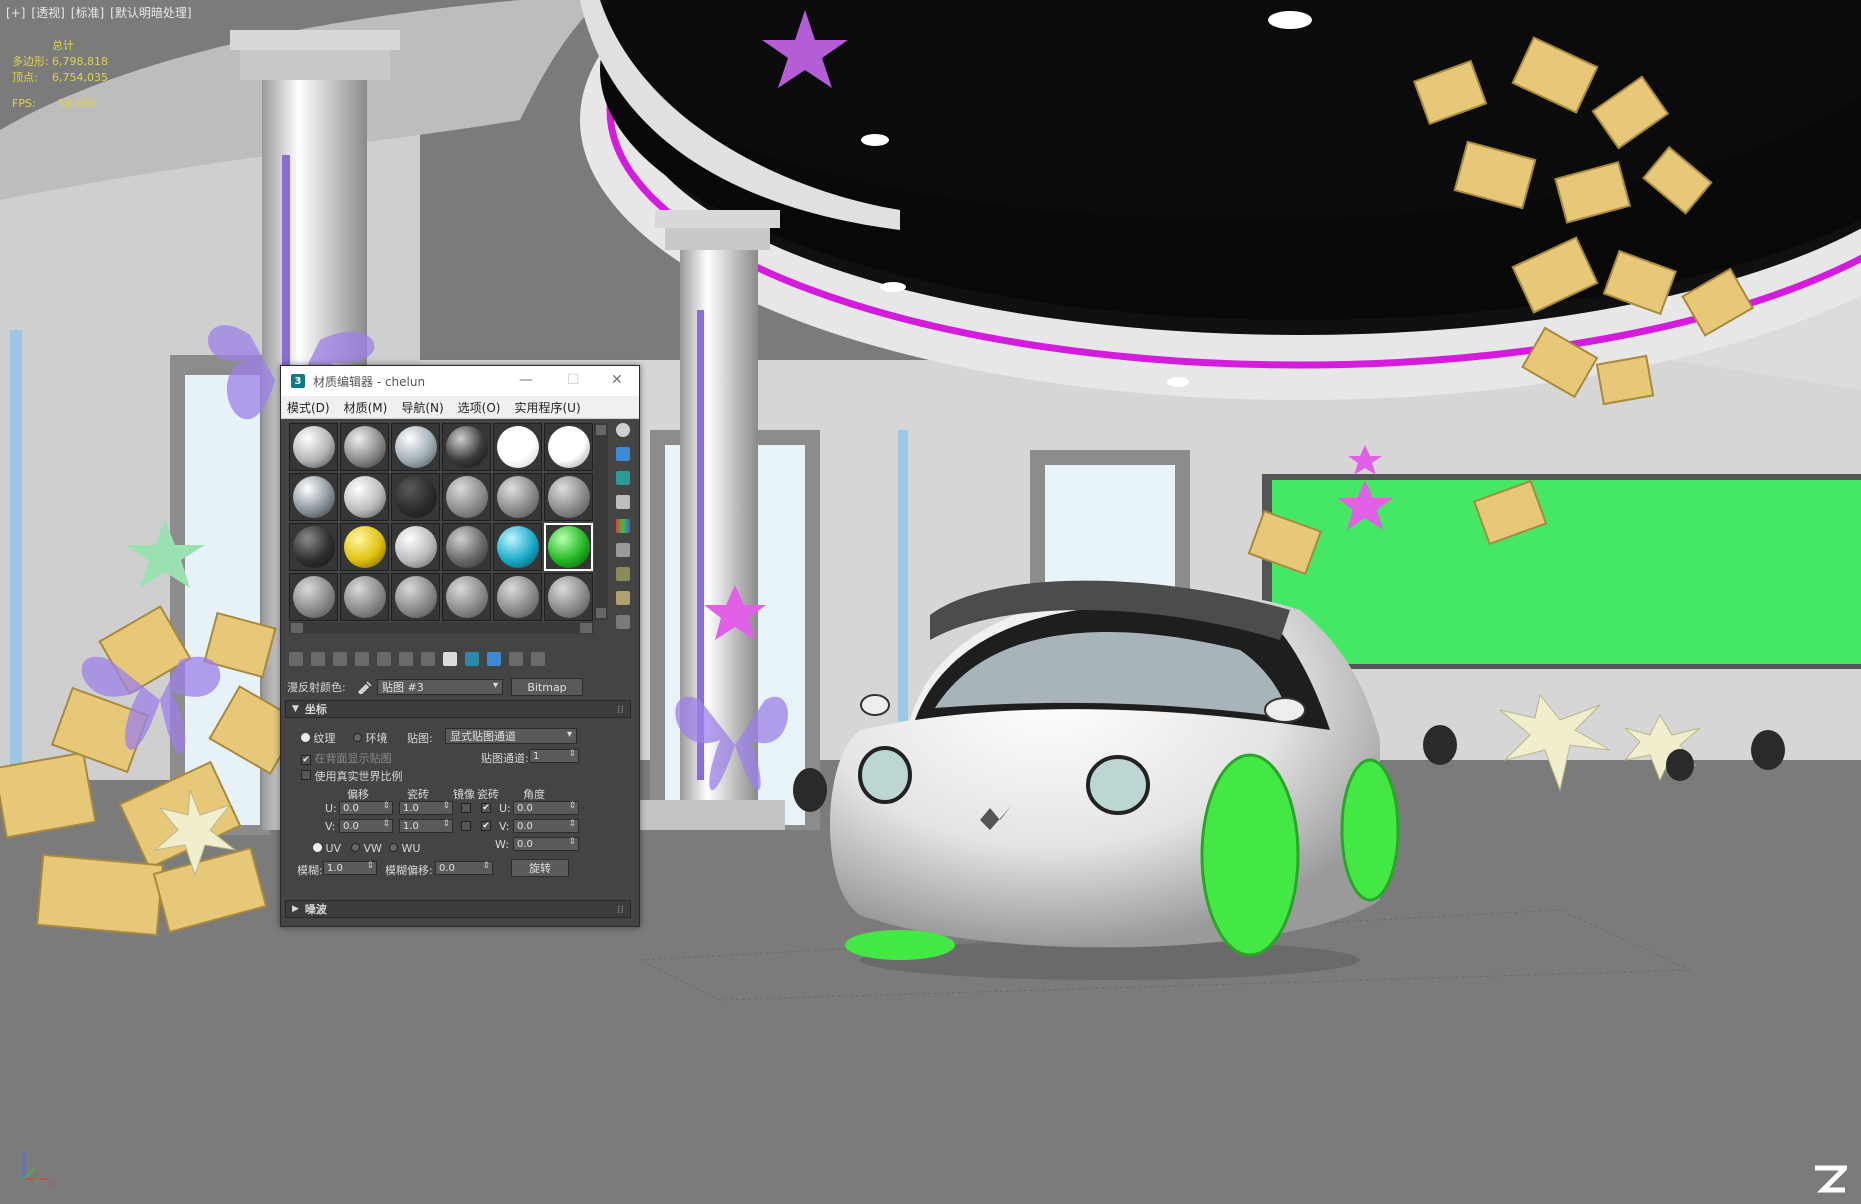  I want to click on material-map-navigator-icon, so click(623, 622).